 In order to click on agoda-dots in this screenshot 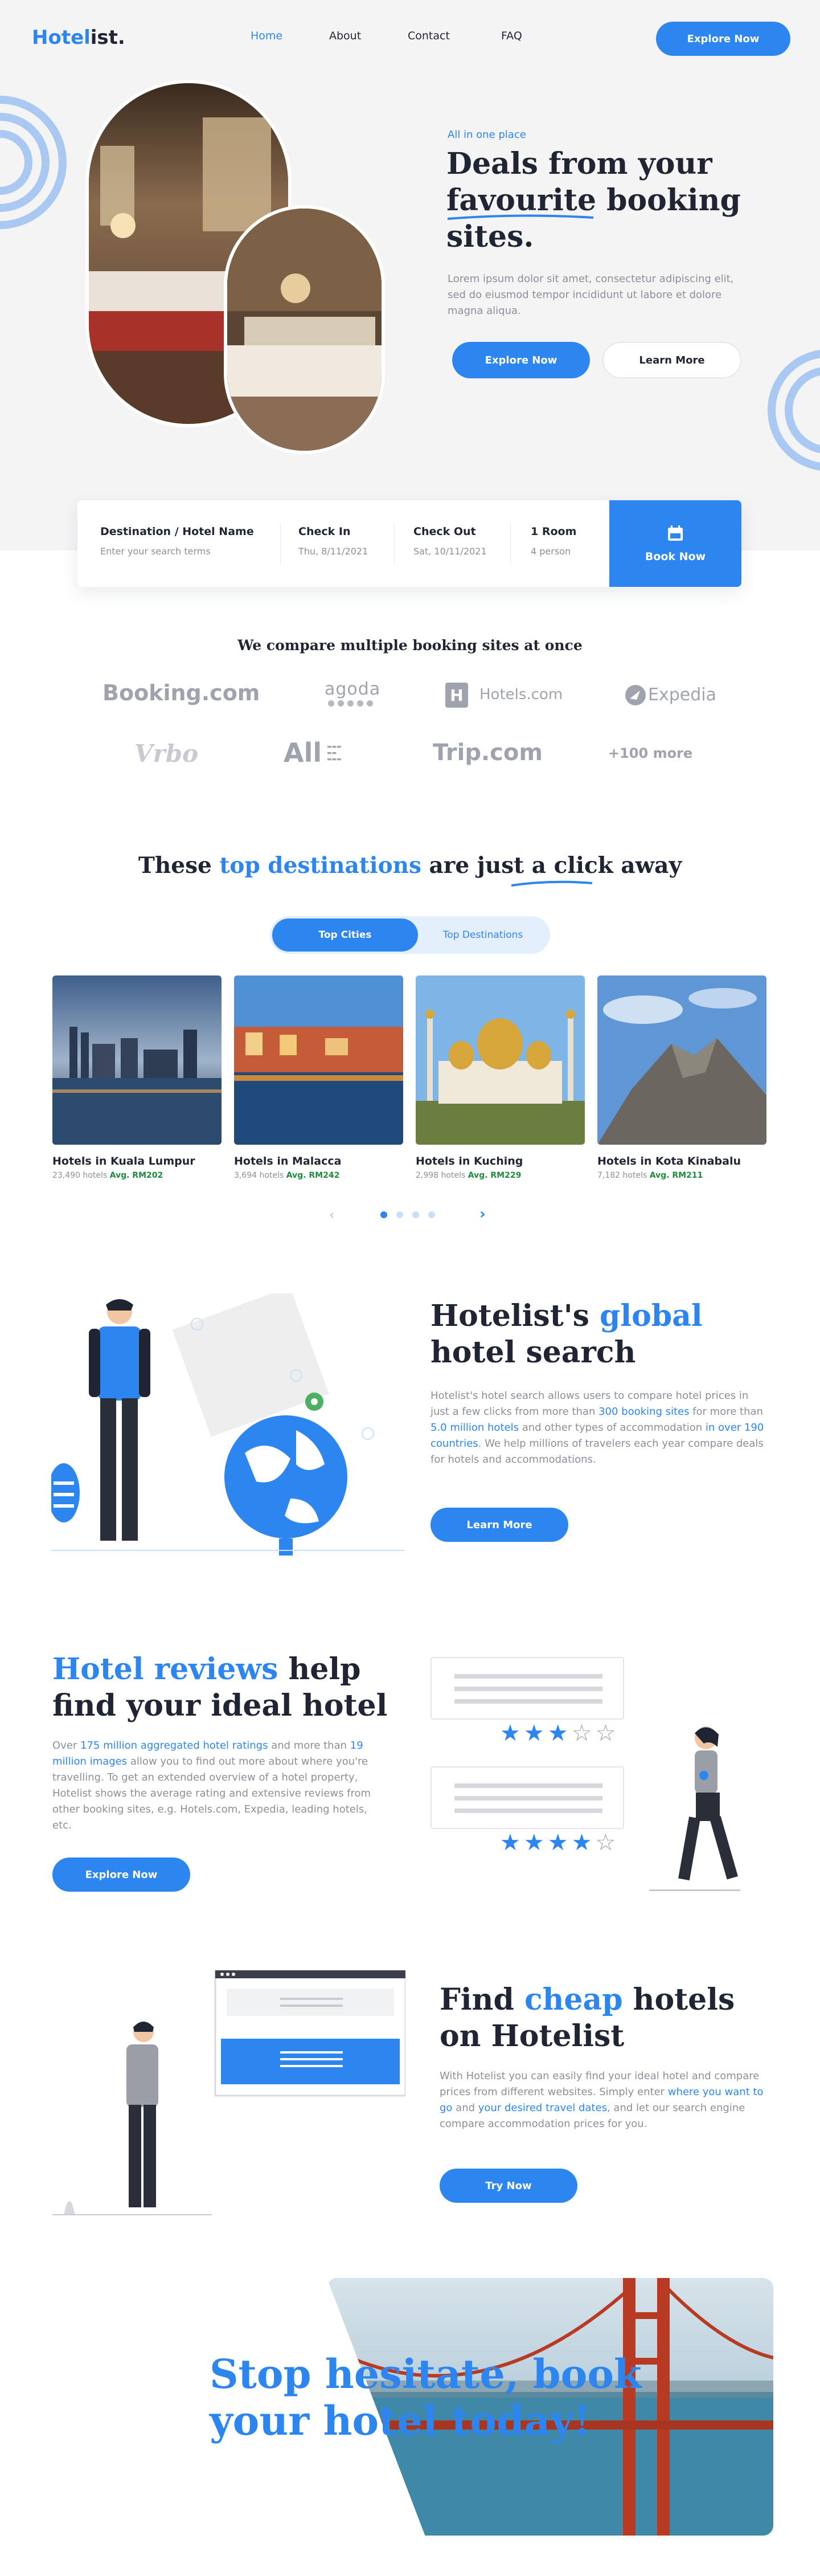, I will do `click(352, 704)`.